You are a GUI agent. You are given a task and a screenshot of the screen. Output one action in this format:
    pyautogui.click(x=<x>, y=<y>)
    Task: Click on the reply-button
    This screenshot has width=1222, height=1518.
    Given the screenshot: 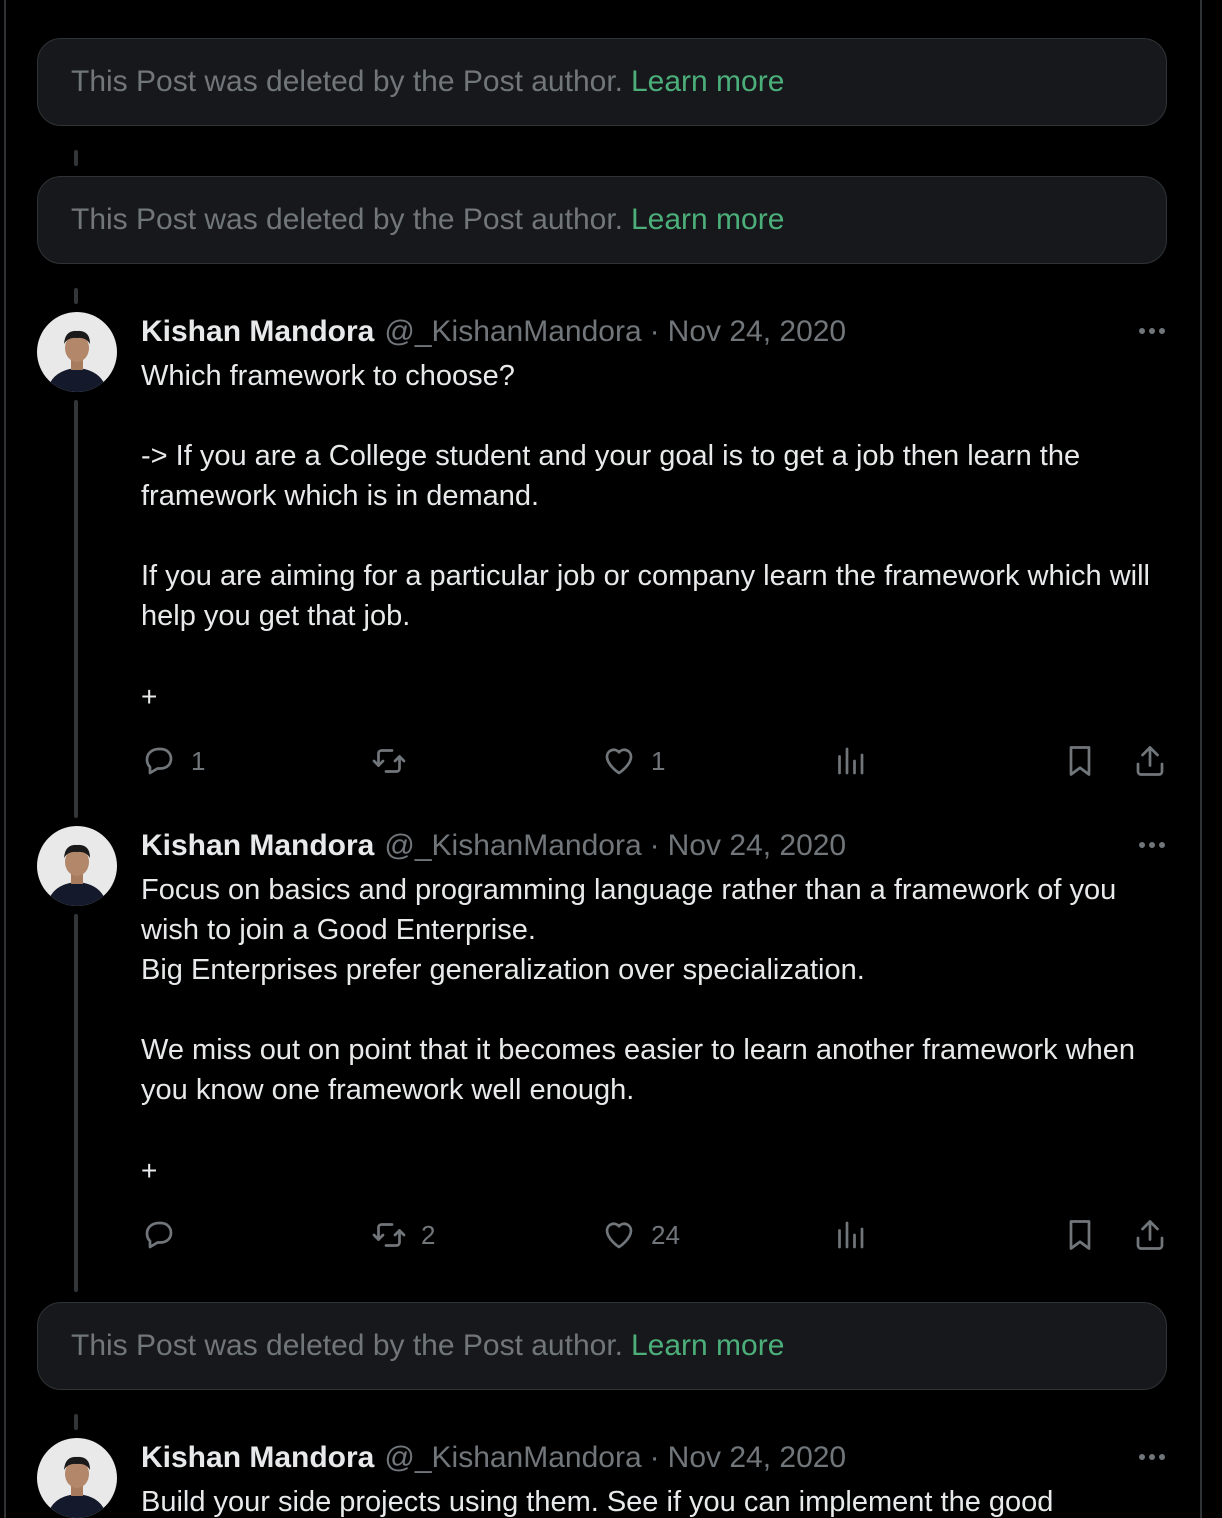 What is the action you would take?
    pyautogui.click(x=166, y=1235)
    